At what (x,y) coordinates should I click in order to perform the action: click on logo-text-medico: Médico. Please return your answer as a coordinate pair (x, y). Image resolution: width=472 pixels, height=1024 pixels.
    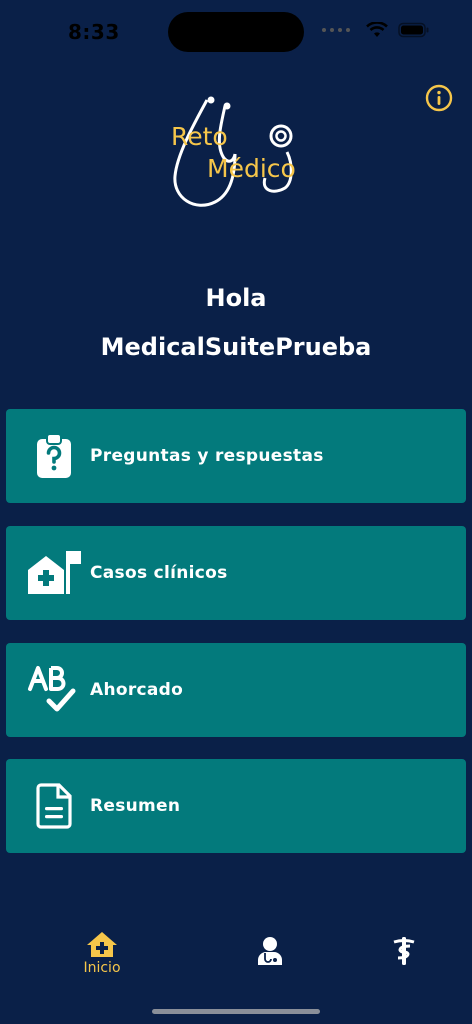
    Looking at the image, I should click on (251, 168).